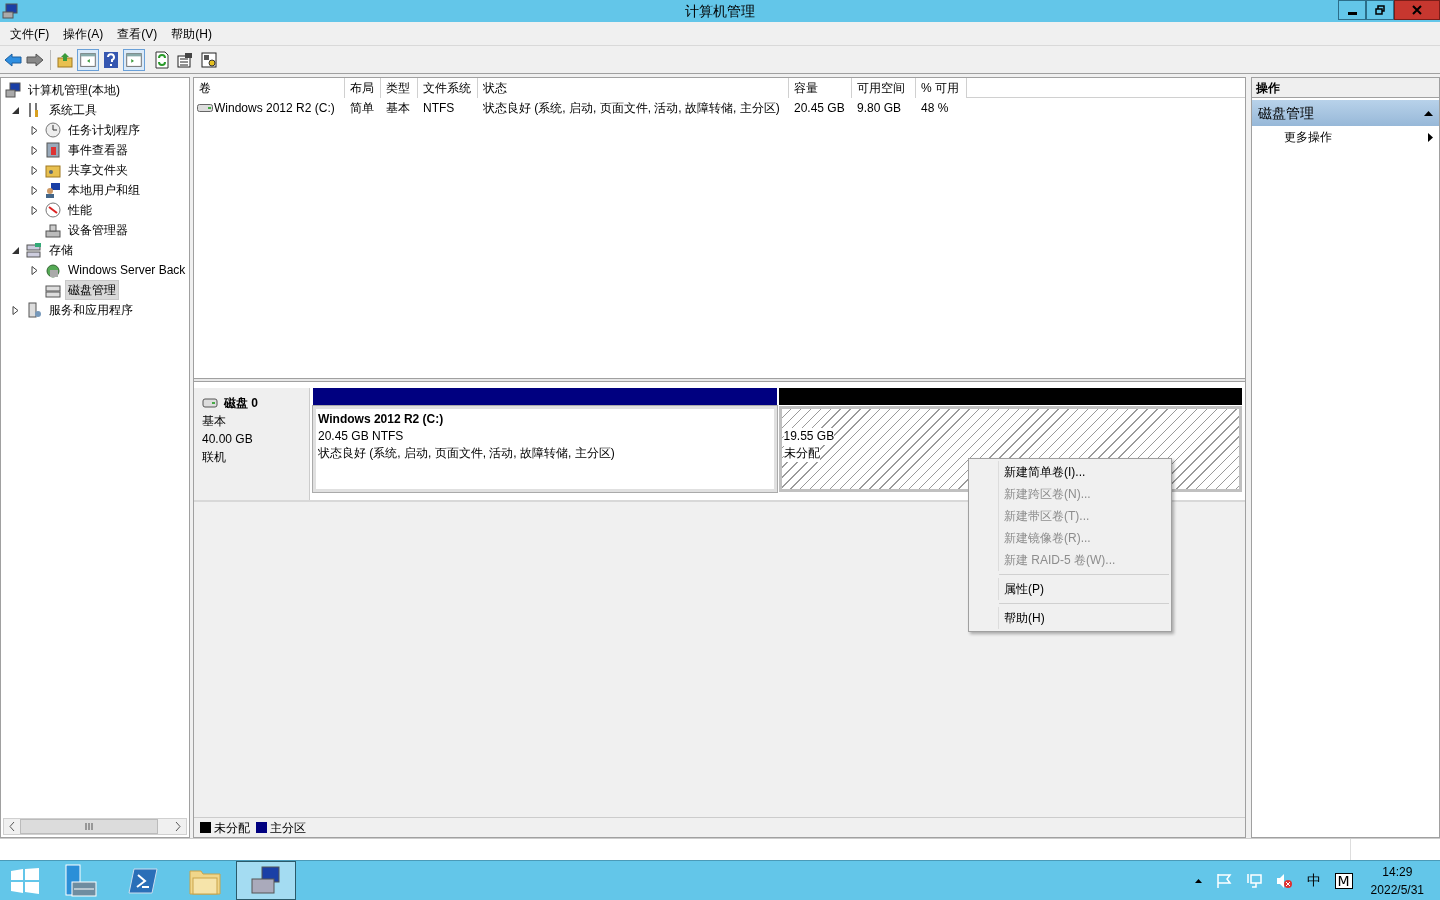 Image resolution: width=1440 pixels, height=900 pixels. Describe the element at coordinates (228, 439) in the screenshot. I see `disk-size: 40.00 GB` at that location.